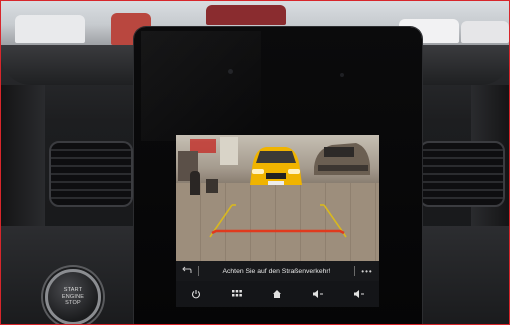 This screenshot has width=510, height=325. Describe the element at coordinates (462, 174) in the screenshot. I see `air-vent-right` at that location.